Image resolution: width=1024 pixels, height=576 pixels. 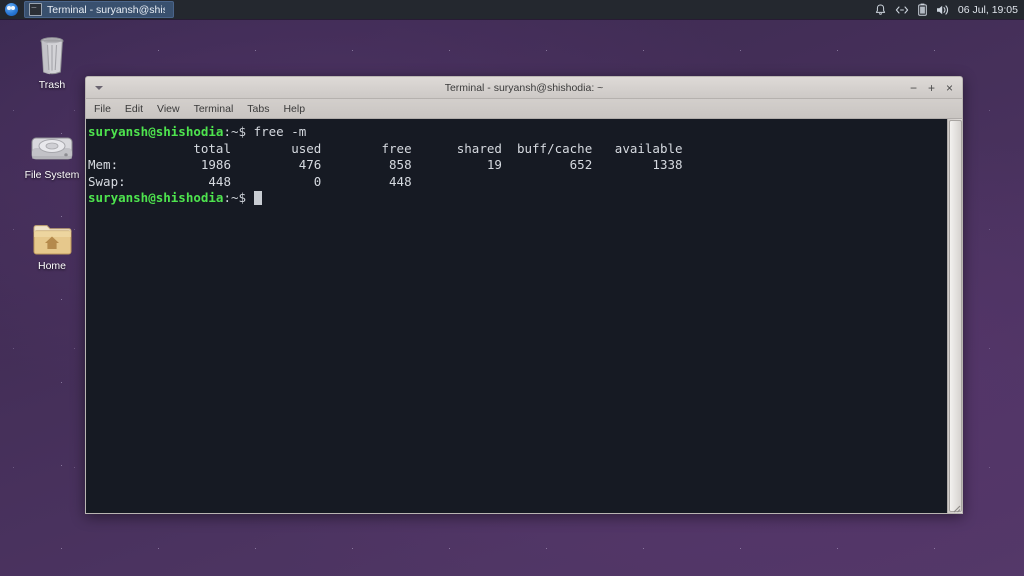 I want to click on shell-prompt-path: :~$, so click(x=235, y=131).